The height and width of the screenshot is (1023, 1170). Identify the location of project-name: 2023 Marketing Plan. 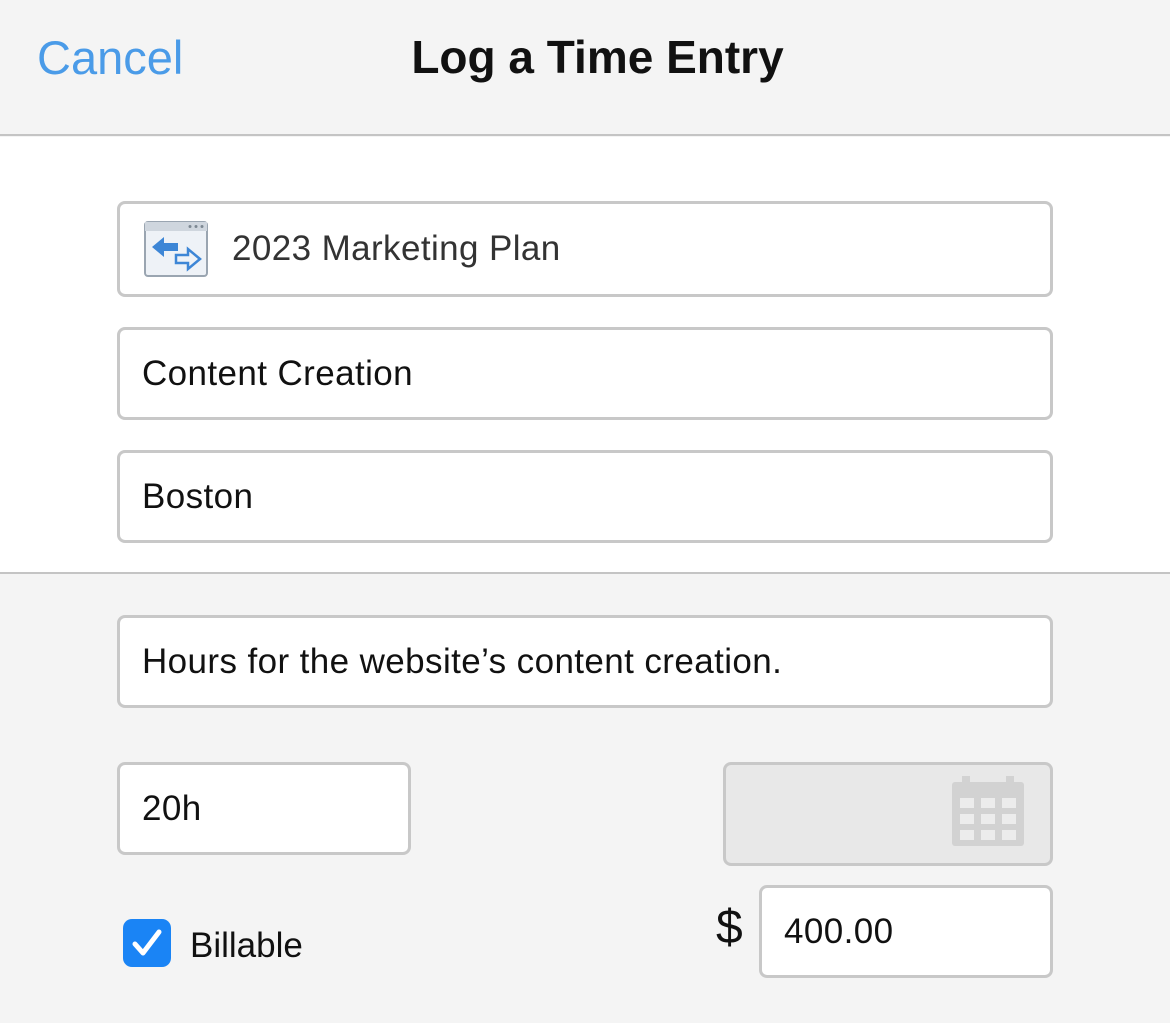
(396, 248).